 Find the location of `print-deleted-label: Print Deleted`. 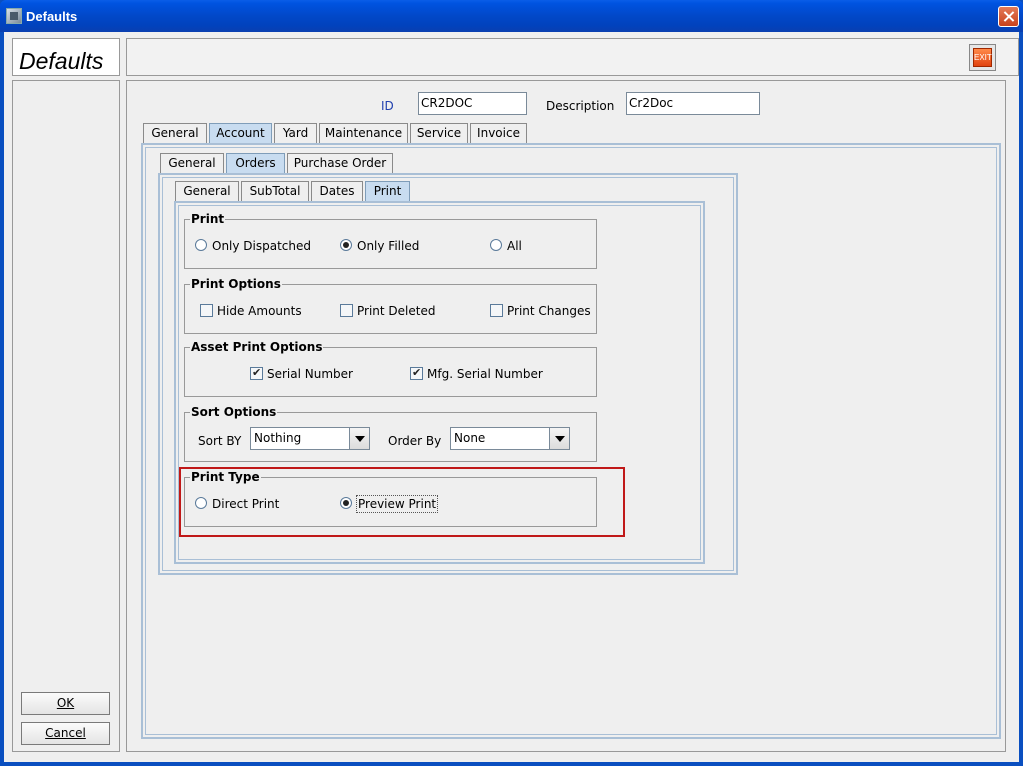

print-deleted-label: Print Deleted is located at coordinates (396, 311).